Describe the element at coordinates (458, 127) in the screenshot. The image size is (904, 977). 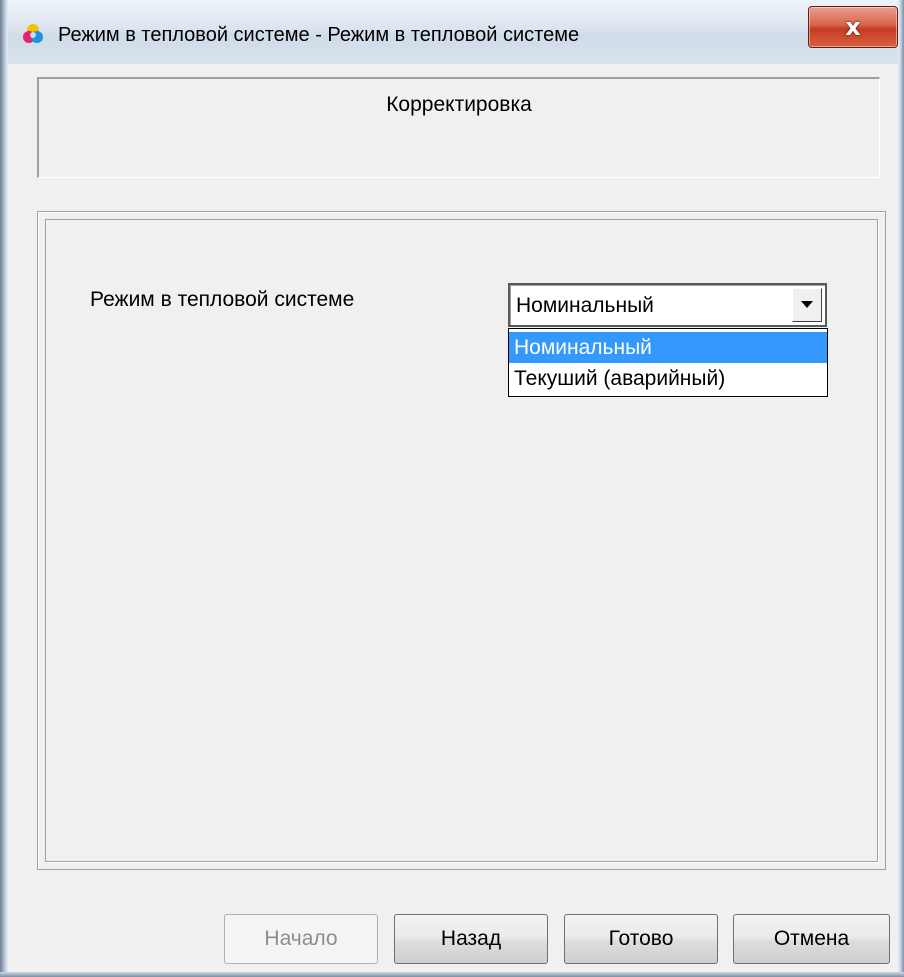
I see `step-header-panel: Корректировка` at that location.